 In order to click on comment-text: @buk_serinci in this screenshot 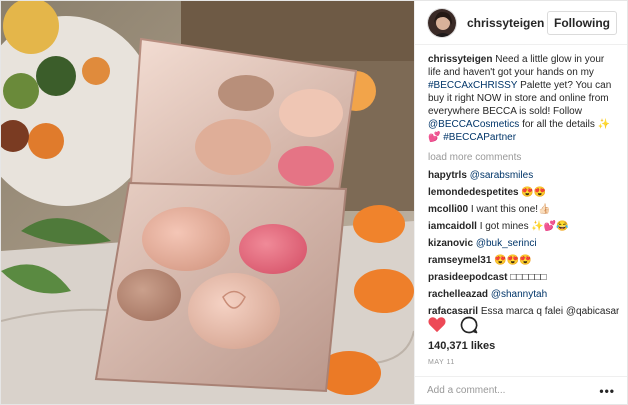, I will do `click(506, 243)`.